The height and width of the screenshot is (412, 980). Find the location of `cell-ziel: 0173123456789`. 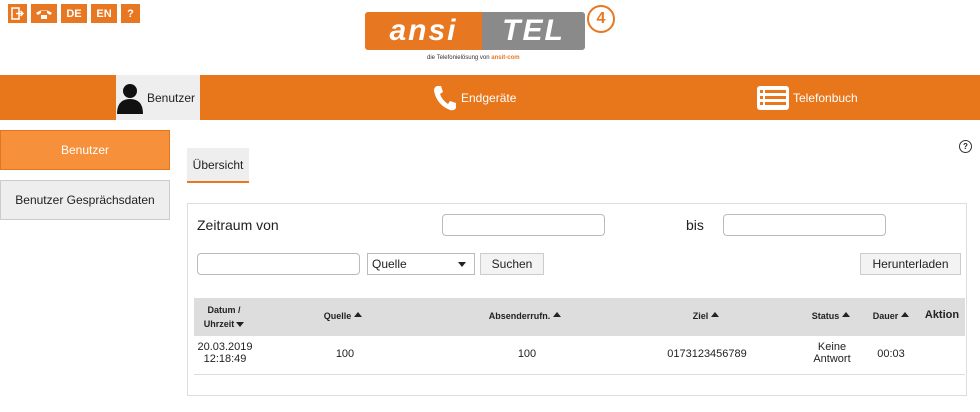

cell-ziel: 0173123456789 is located at coordinates (707, 354).